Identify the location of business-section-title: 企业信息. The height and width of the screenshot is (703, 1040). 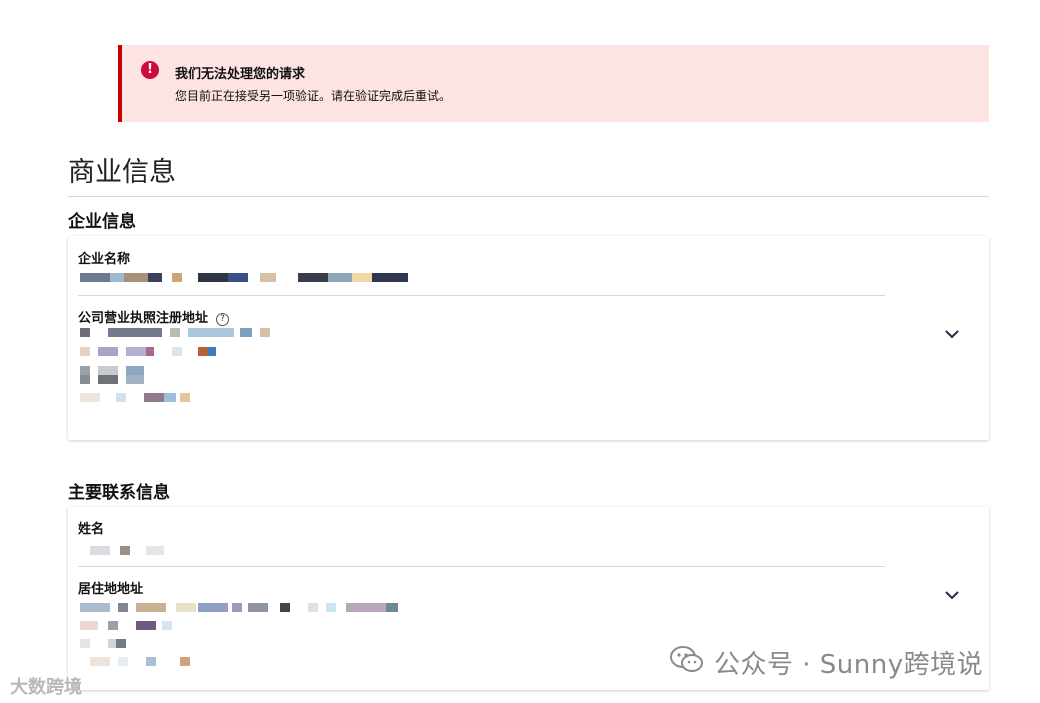
(102, 222).